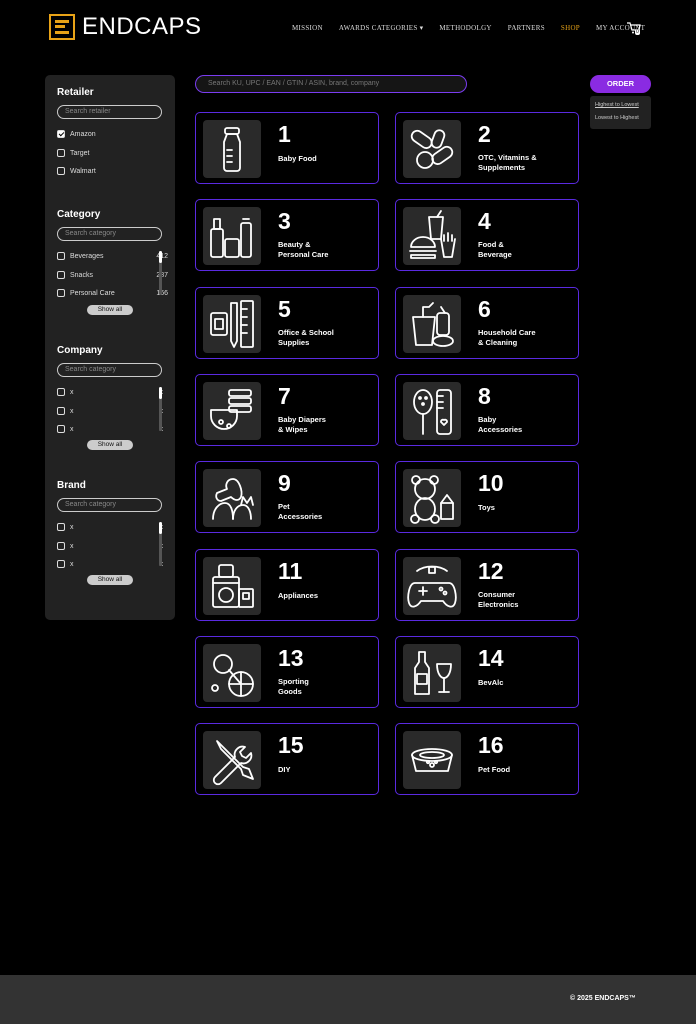 This screenshot has width=696, height=1024. Describe the element at coordinates (617, 118) in the screenshot. I see `sort-lowest-to-highest: Lowest to Highest` at that location.